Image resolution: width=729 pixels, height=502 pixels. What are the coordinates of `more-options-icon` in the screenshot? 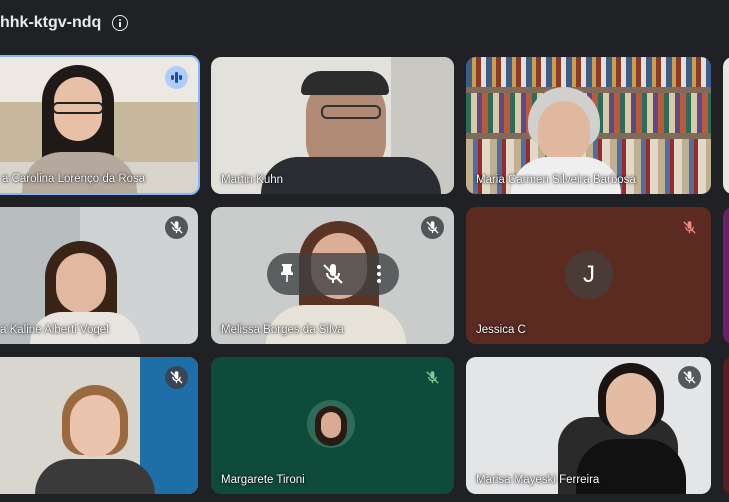 It's located at (379, 274).